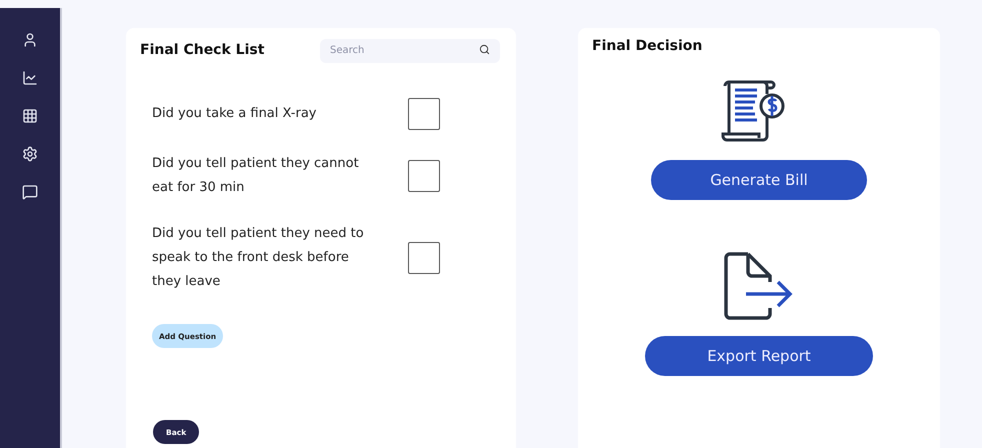 The image size is (982, 448). What do you see at coordinates (410, 50) in the screenshot?
I see `search-field: Search` at bounding box center [410, 50].